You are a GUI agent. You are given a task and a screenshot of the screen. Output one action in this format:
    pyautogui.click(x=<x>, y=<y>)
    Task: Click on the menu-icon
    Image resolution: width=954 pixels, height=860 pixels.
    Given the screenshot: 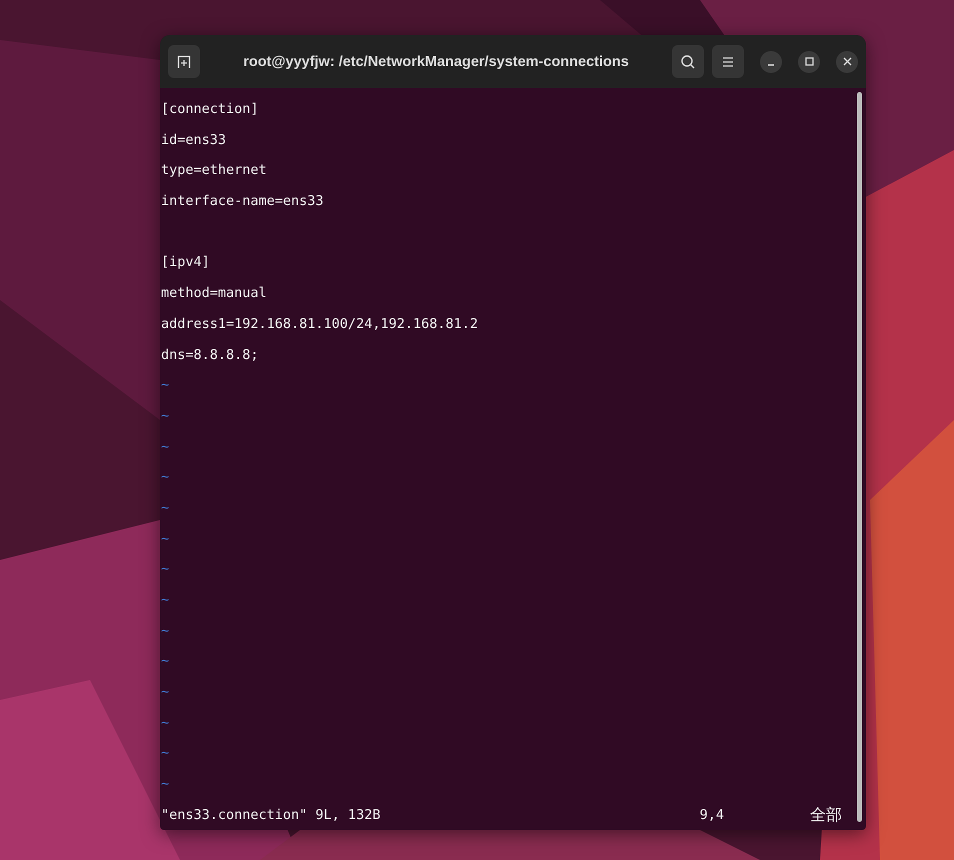 What is the action you would take?
    pyautogui.click(x=728, y=62)
    